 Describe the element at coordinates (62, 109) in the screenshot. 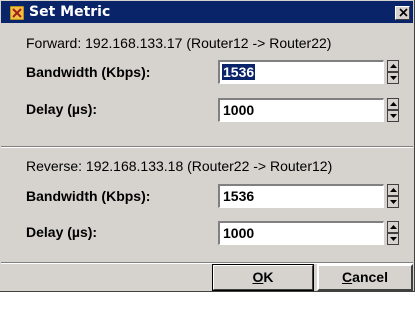

I see `forward-delay-label: Delay (µs):` at that location.